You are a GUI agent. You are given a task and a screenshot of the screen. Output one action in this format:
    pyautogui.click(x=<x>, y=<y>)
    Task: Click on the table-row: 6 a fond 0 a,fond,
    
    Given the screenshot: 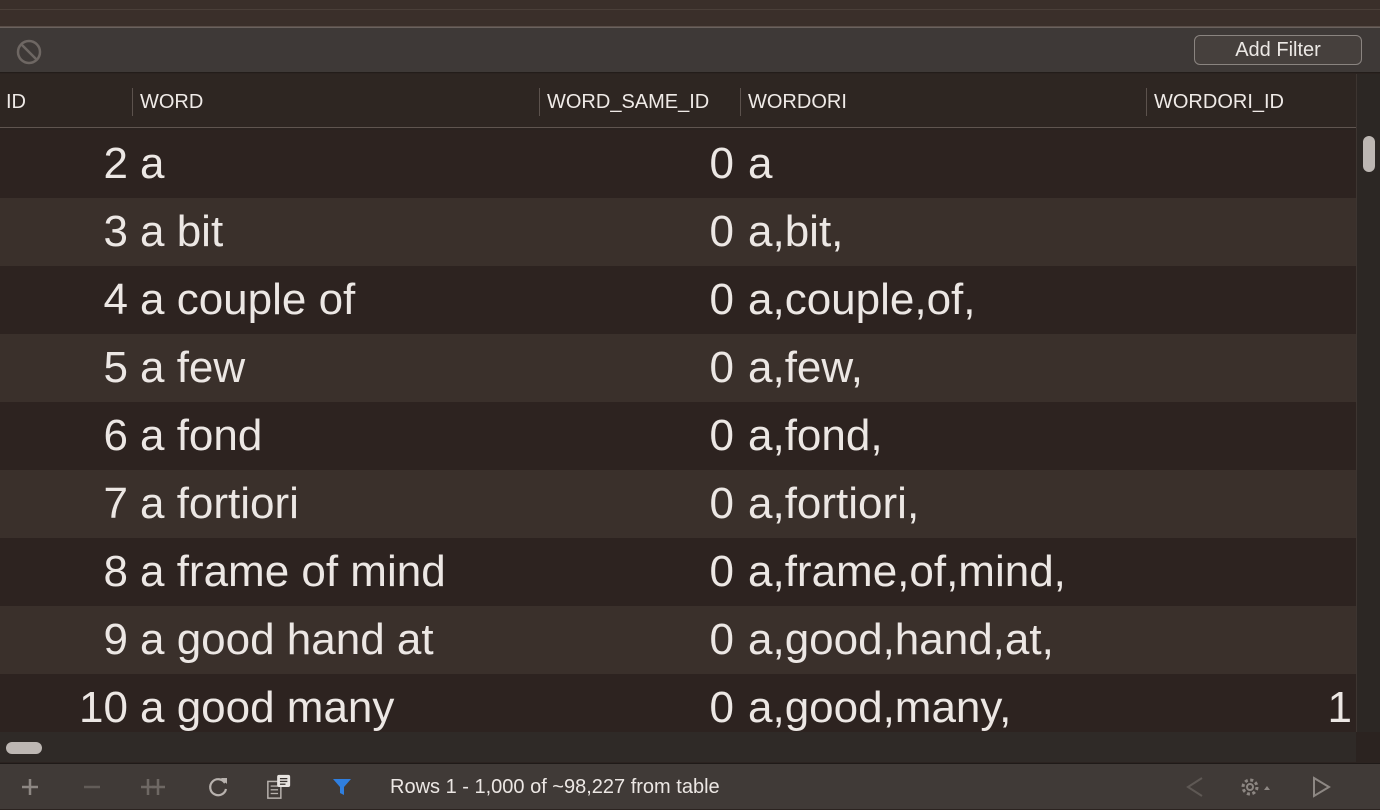 What is the action you would take?
    pyautogui.click(x=678, y=436)
    